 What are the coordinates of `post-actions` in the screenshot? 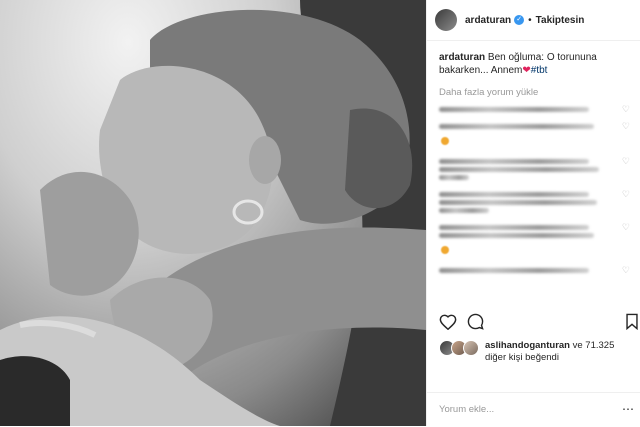 It's located at (539, 321).